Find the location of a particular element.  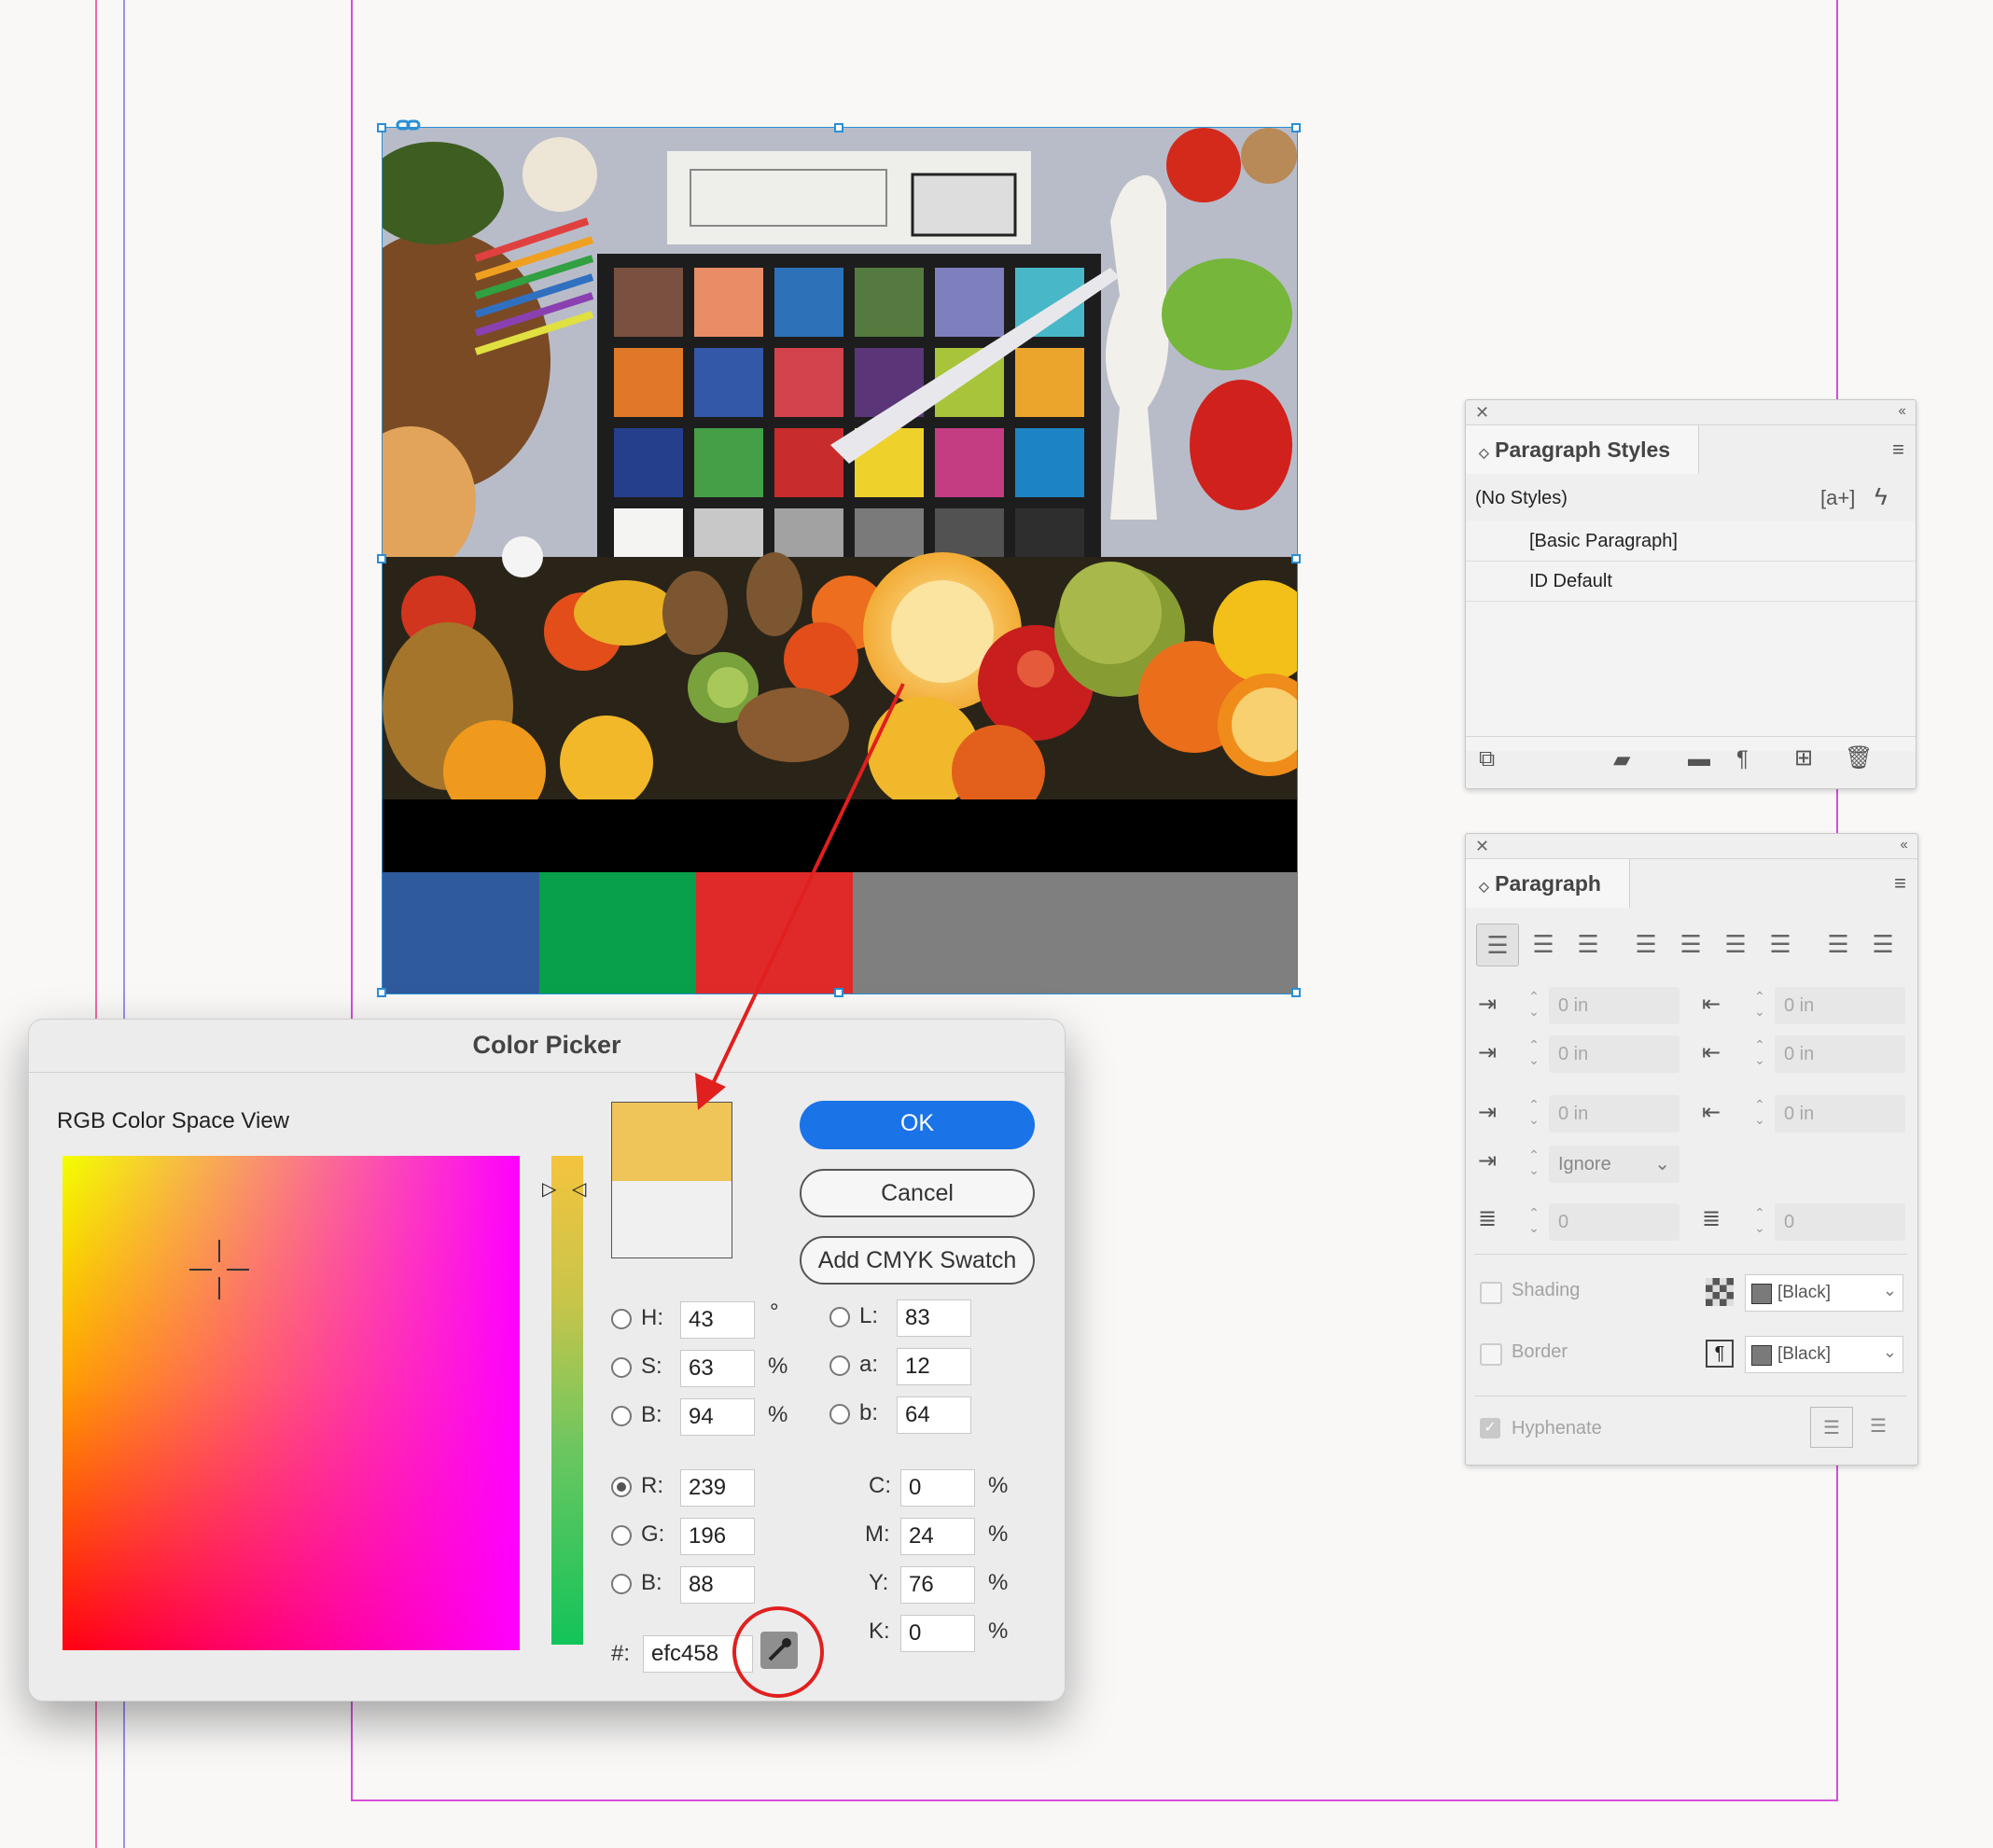

annotation-circle is located at coordinates (778, 1652).